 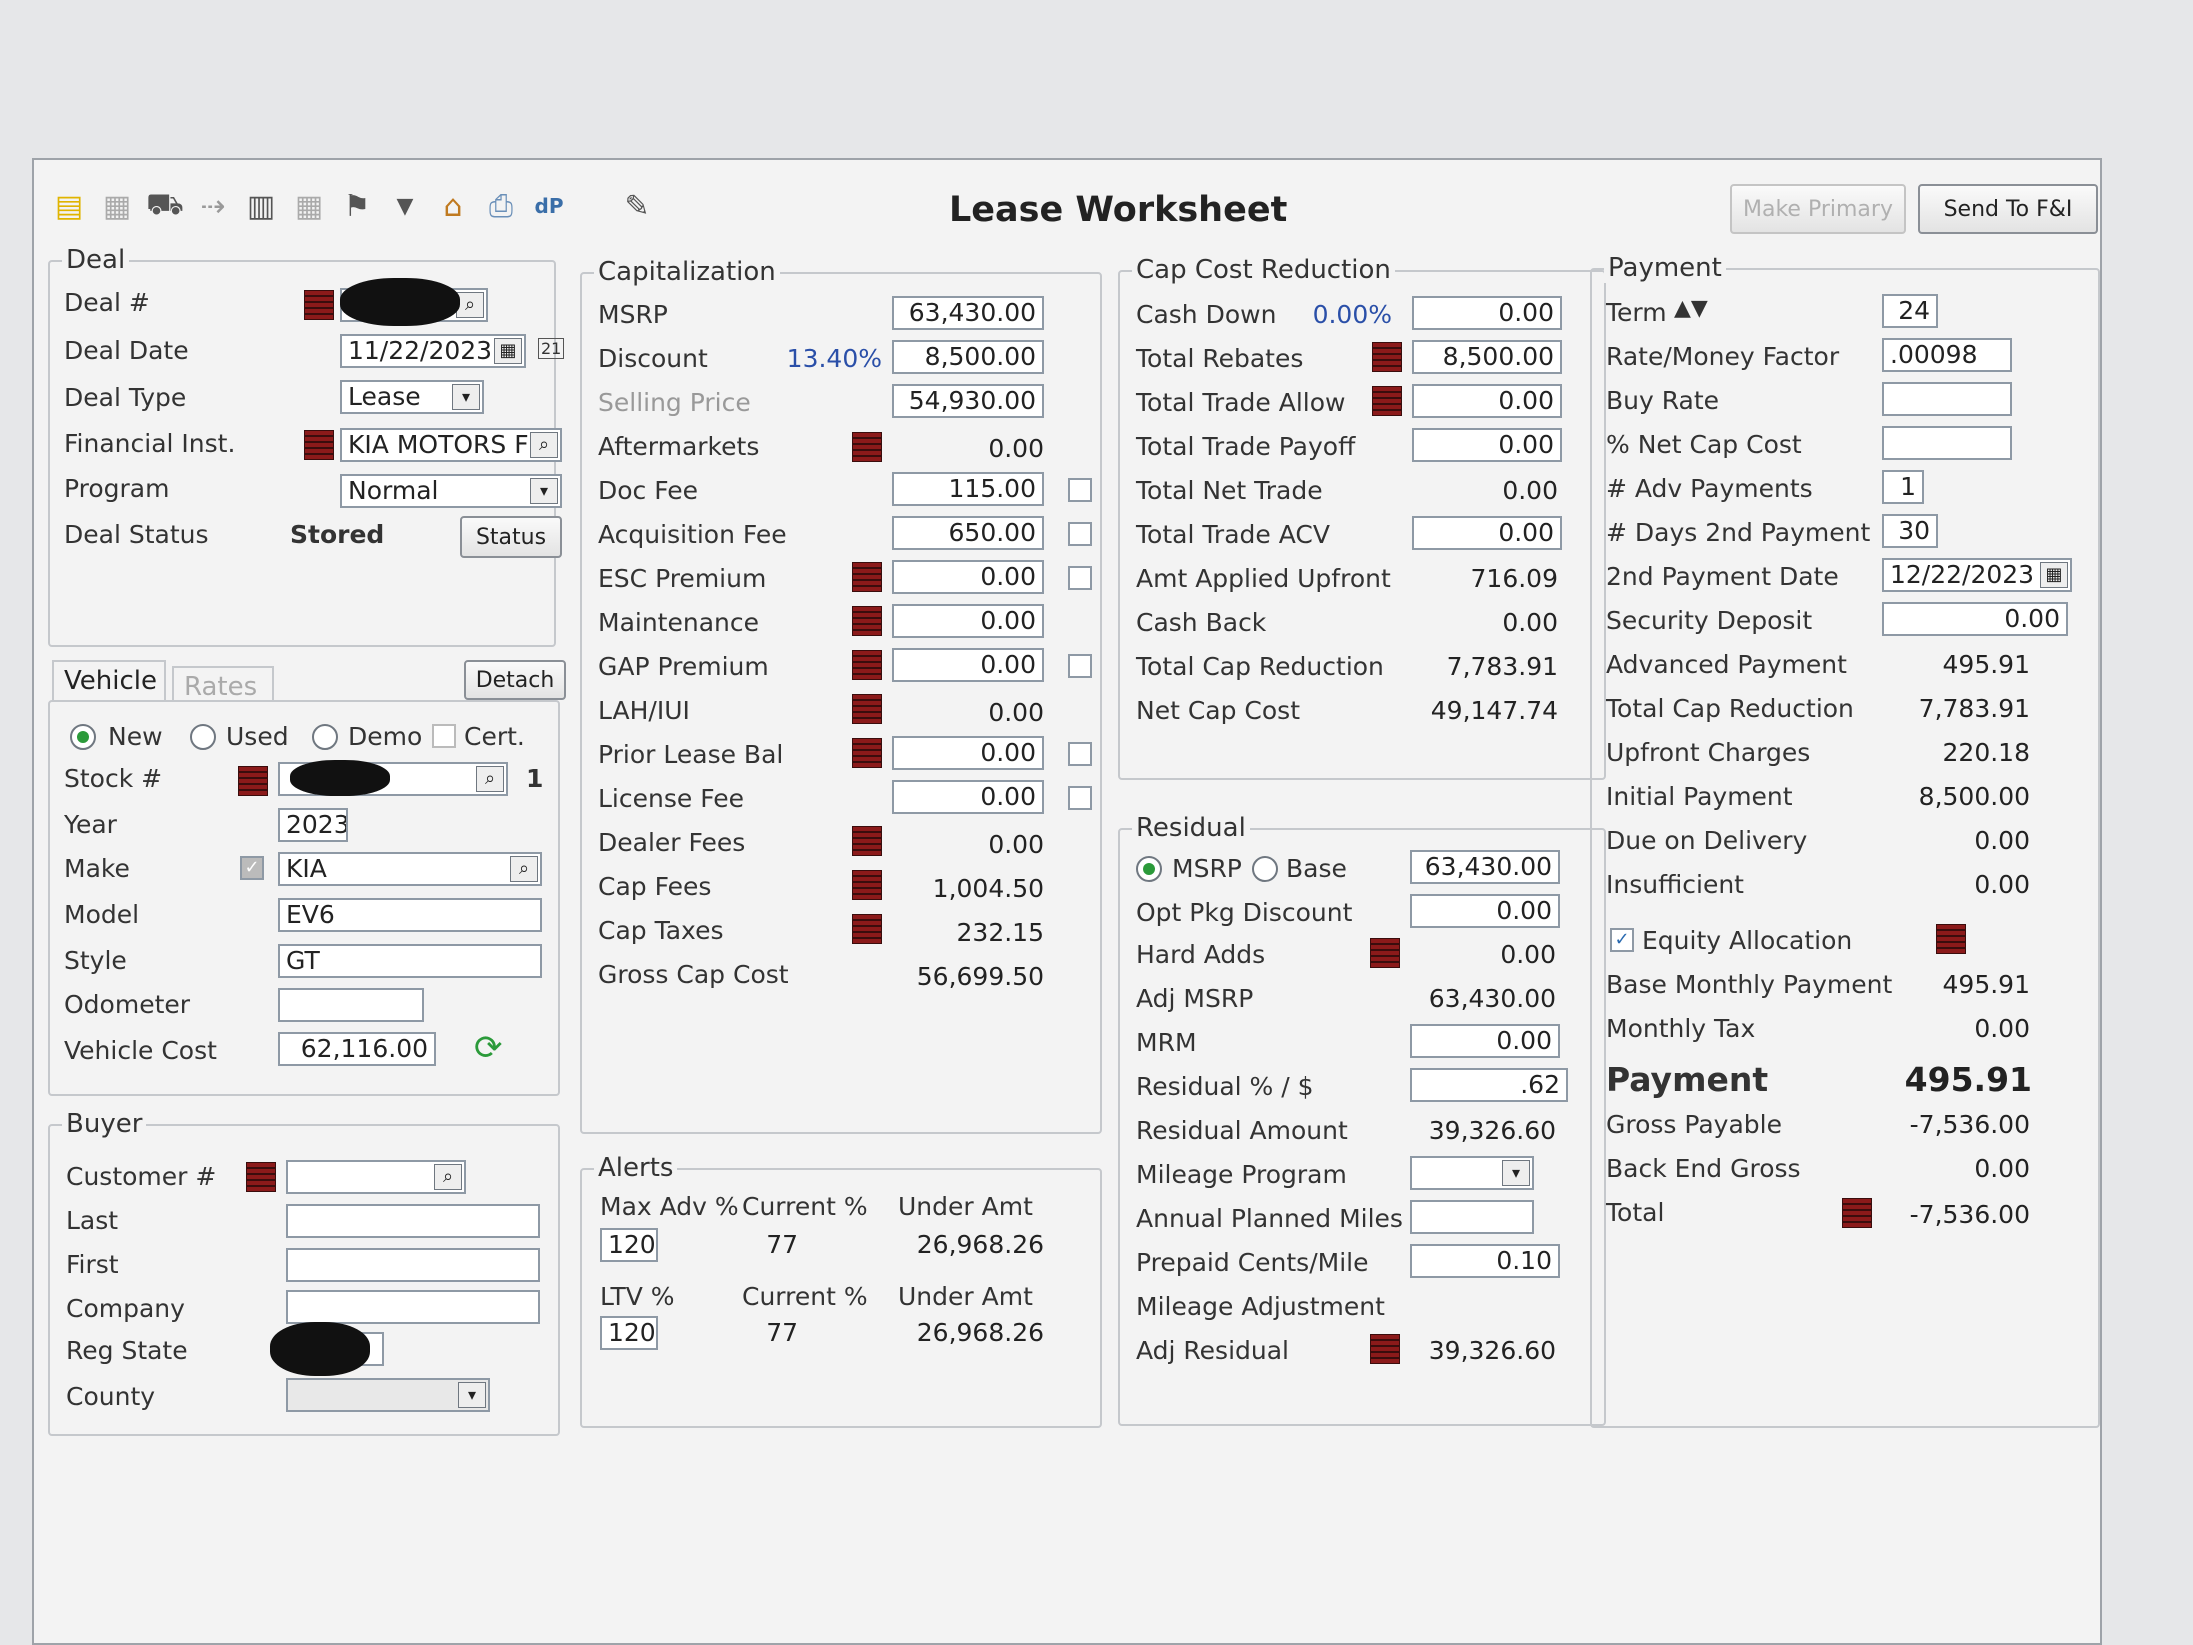 I want to click on equity-allocation-lookup-icon, so click(x=1951, y=939).